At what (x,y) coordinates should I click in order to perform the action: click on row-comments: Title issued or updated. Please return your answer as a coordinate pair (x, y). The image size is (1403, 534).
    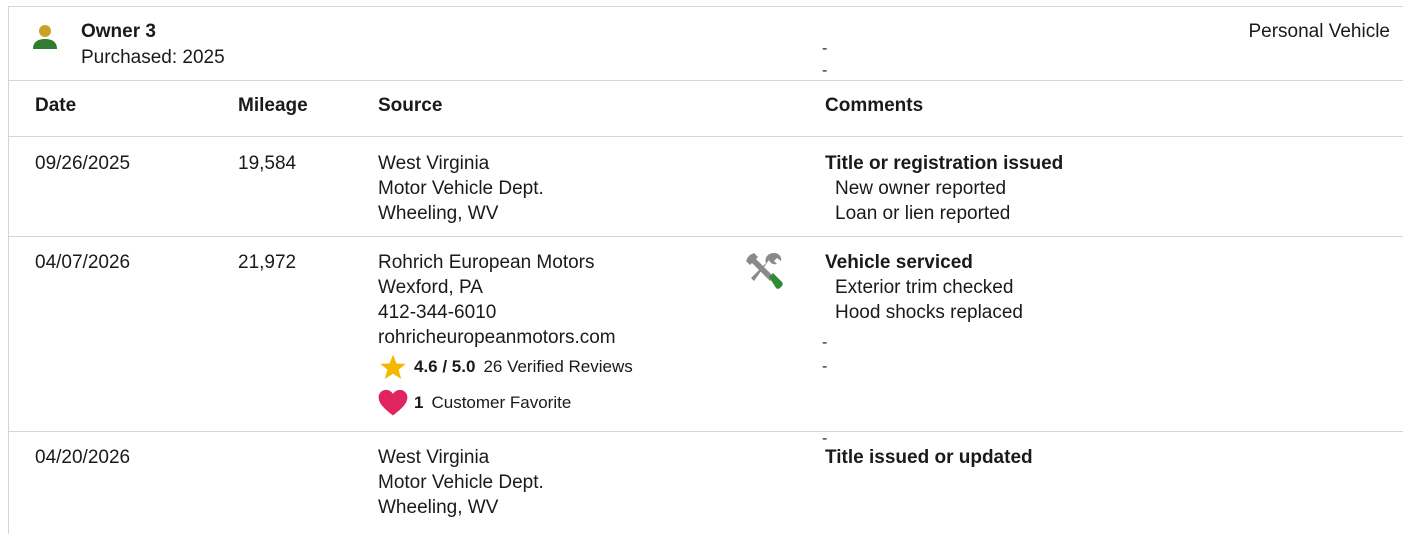
    Looking at the image, I should click on (929, 457).